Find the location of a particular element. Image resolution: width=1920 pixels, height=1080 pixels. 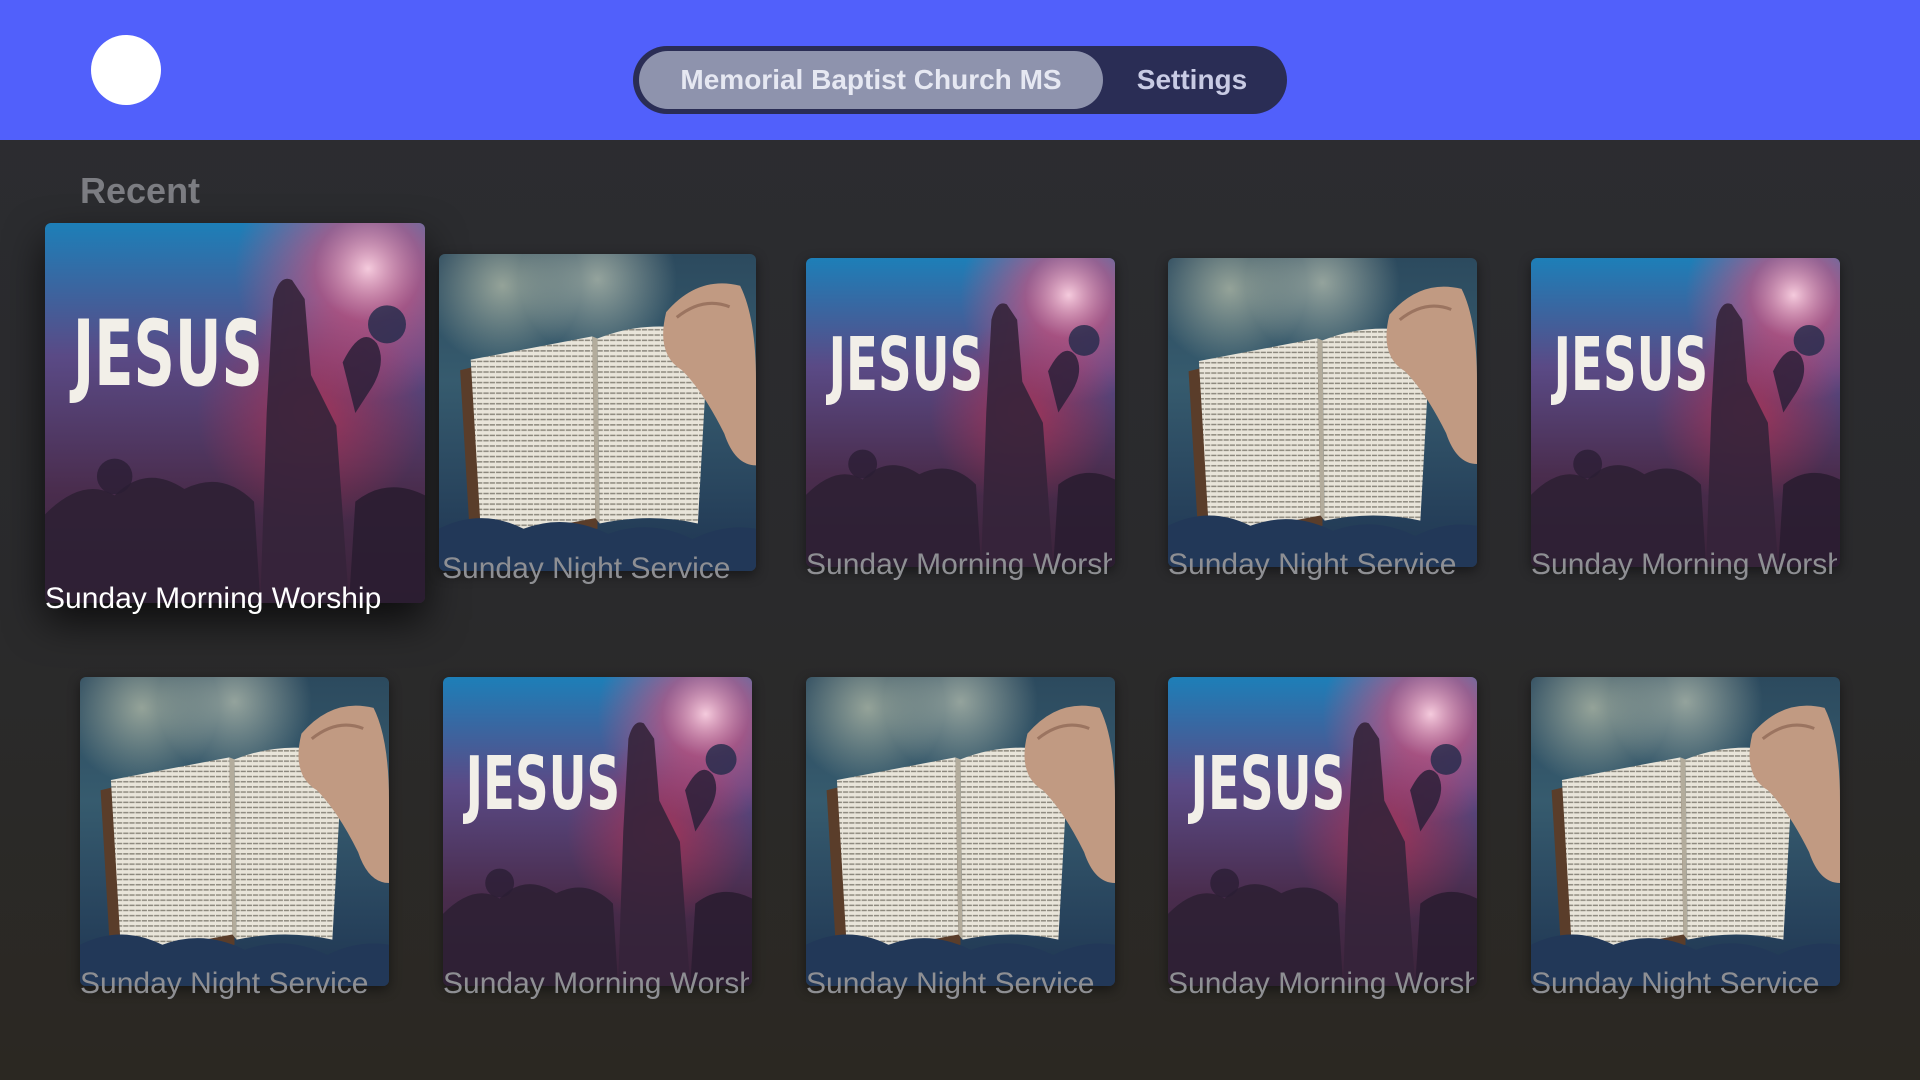

tab-memorial-baptist-church-ms: Memorial Baptist Church MS is located at coordinates (871, 80).